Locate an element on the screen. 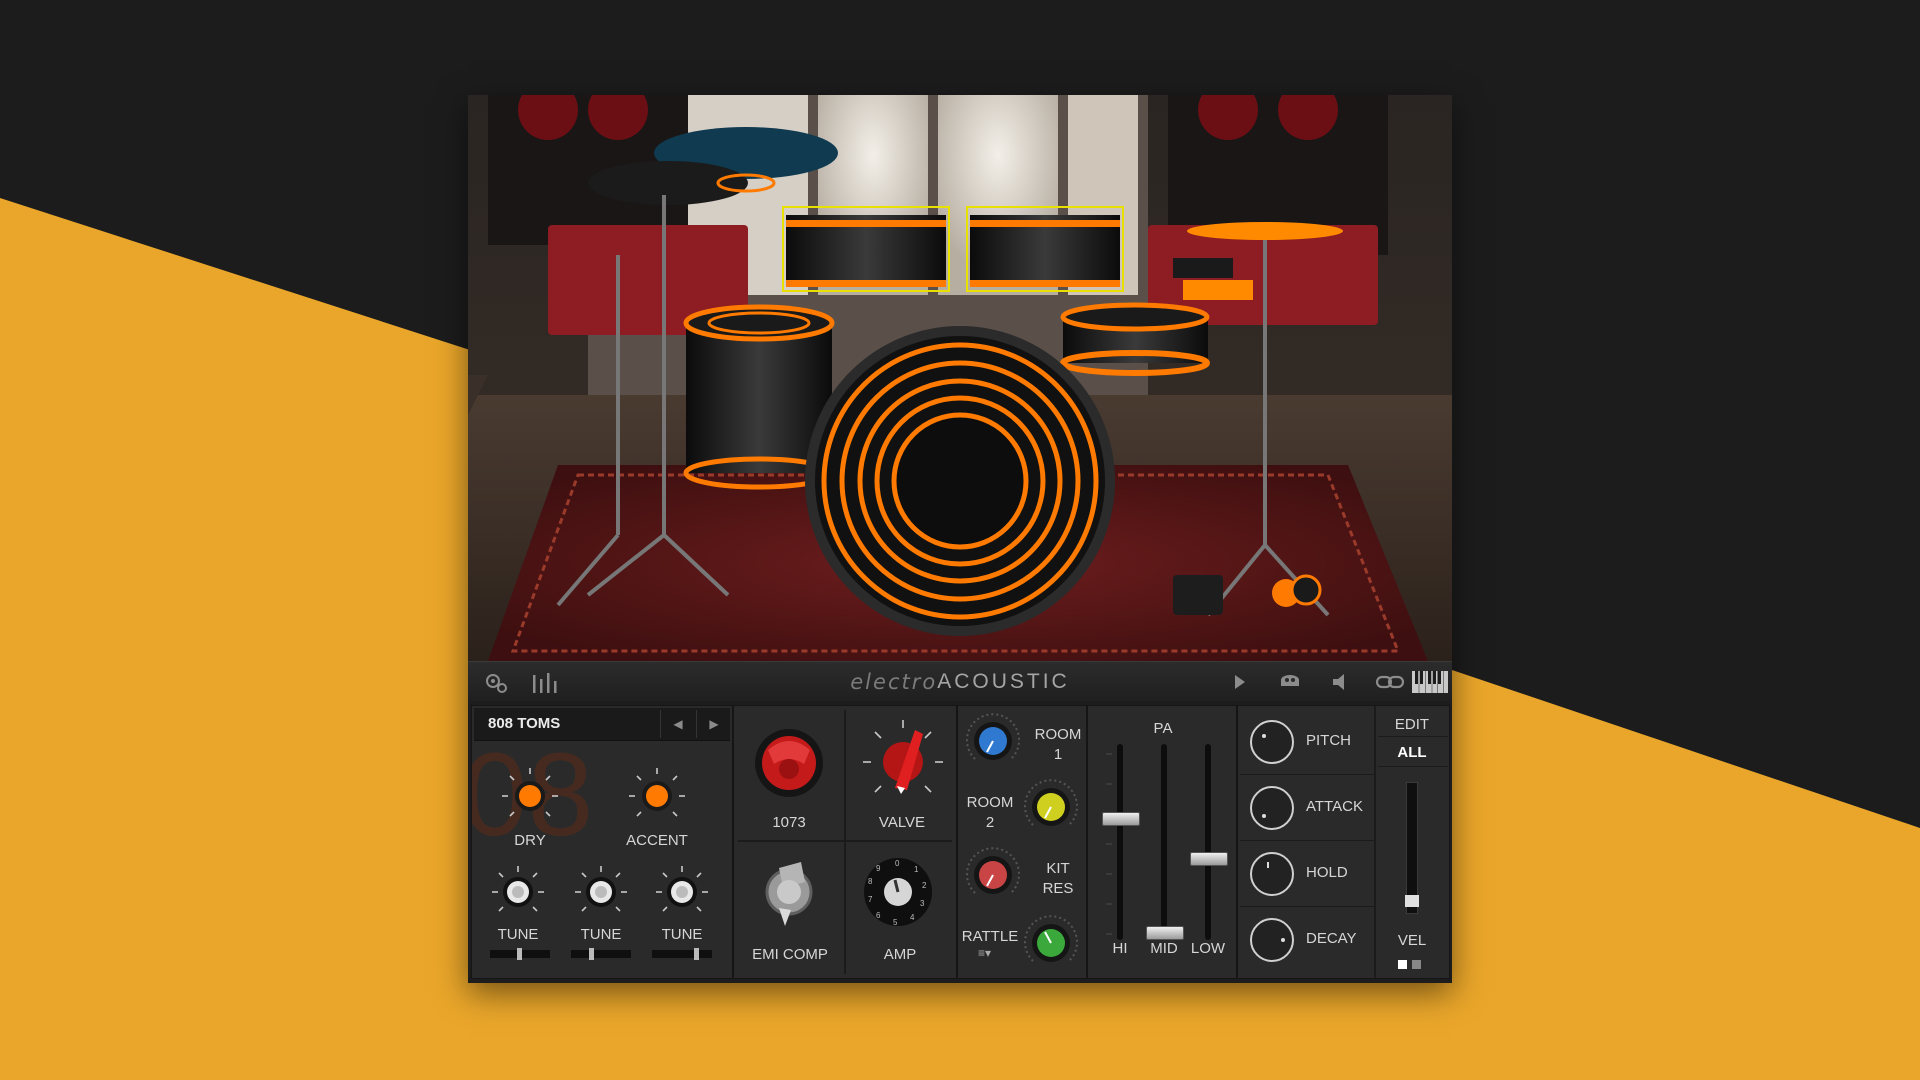  hi-fader is located at coordinates (1120, 844).